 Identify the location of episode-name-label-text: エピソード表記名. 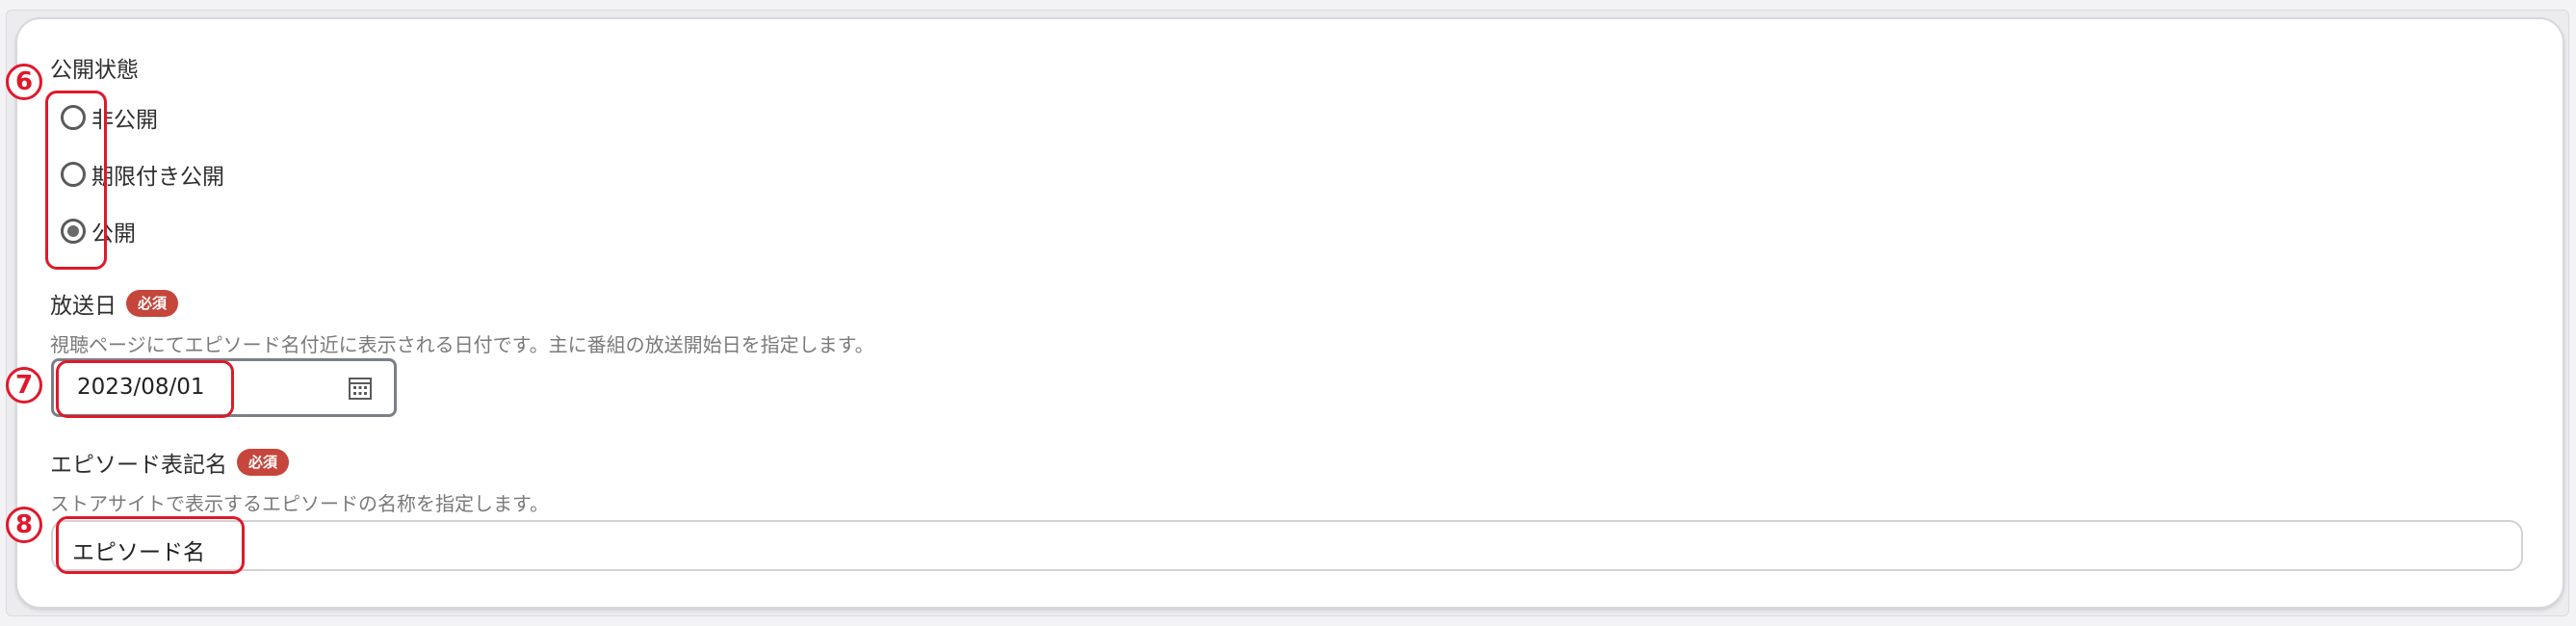
(138, 465).